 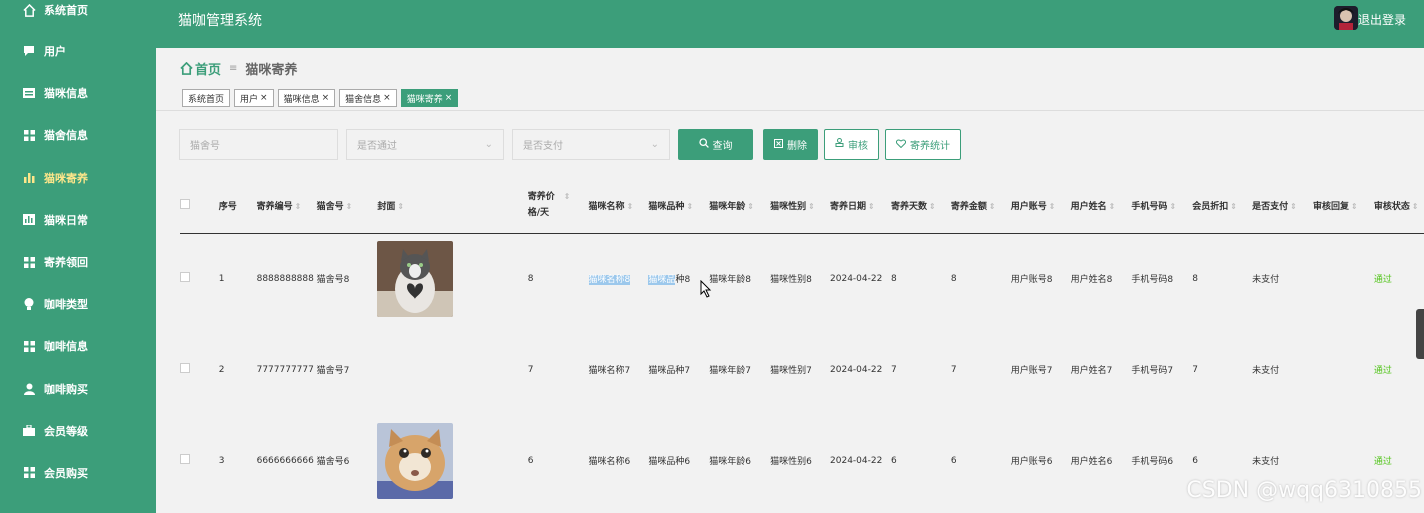 I want to click on column-header: 猫咪性别 ⇕, so click(x=800, y=205).